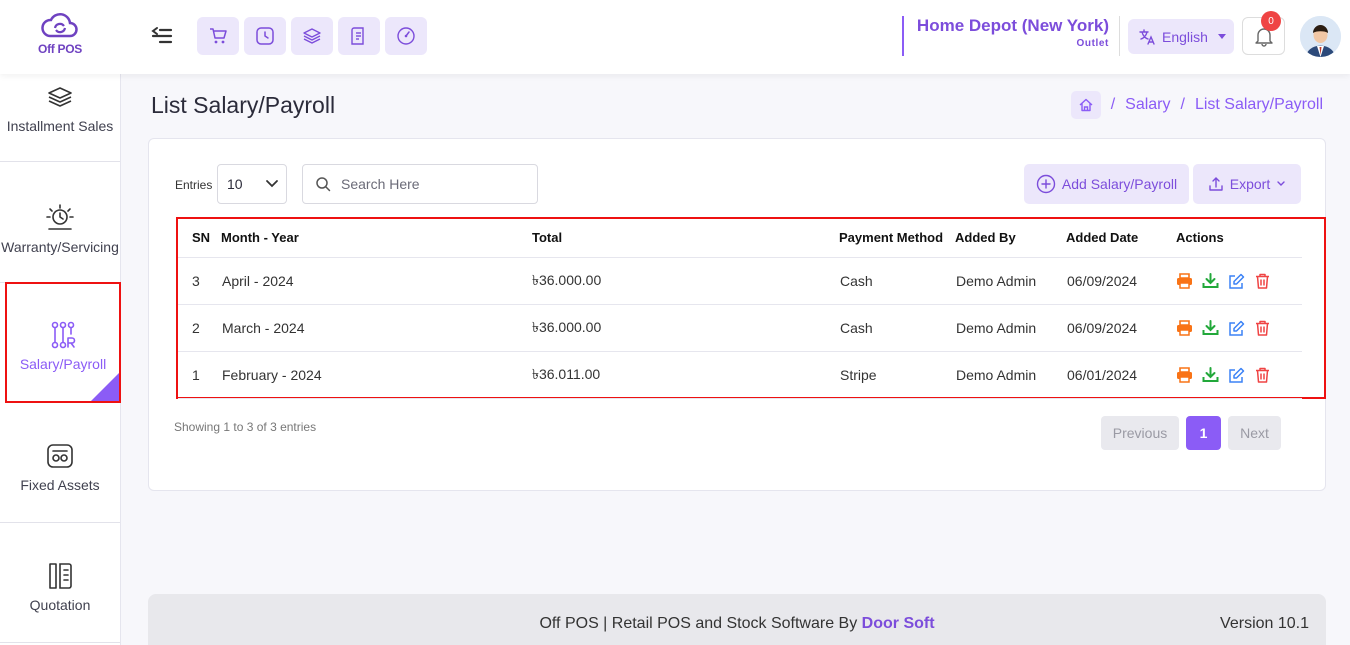  Describe the element at coordinates (897, 238) in the screenshot. I see `column-header-payment-method: Payment Method` at that location.